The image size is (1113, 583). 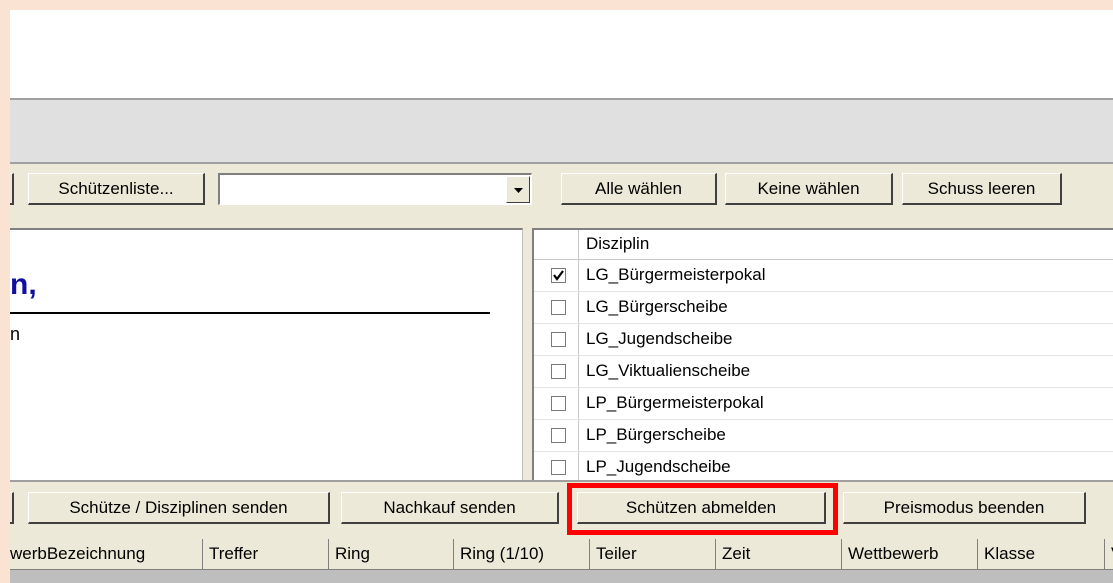 What do you see at coordinates (375, 189) in the screenshot?
I see `shooter-combo` at bounding box center [375, 189].